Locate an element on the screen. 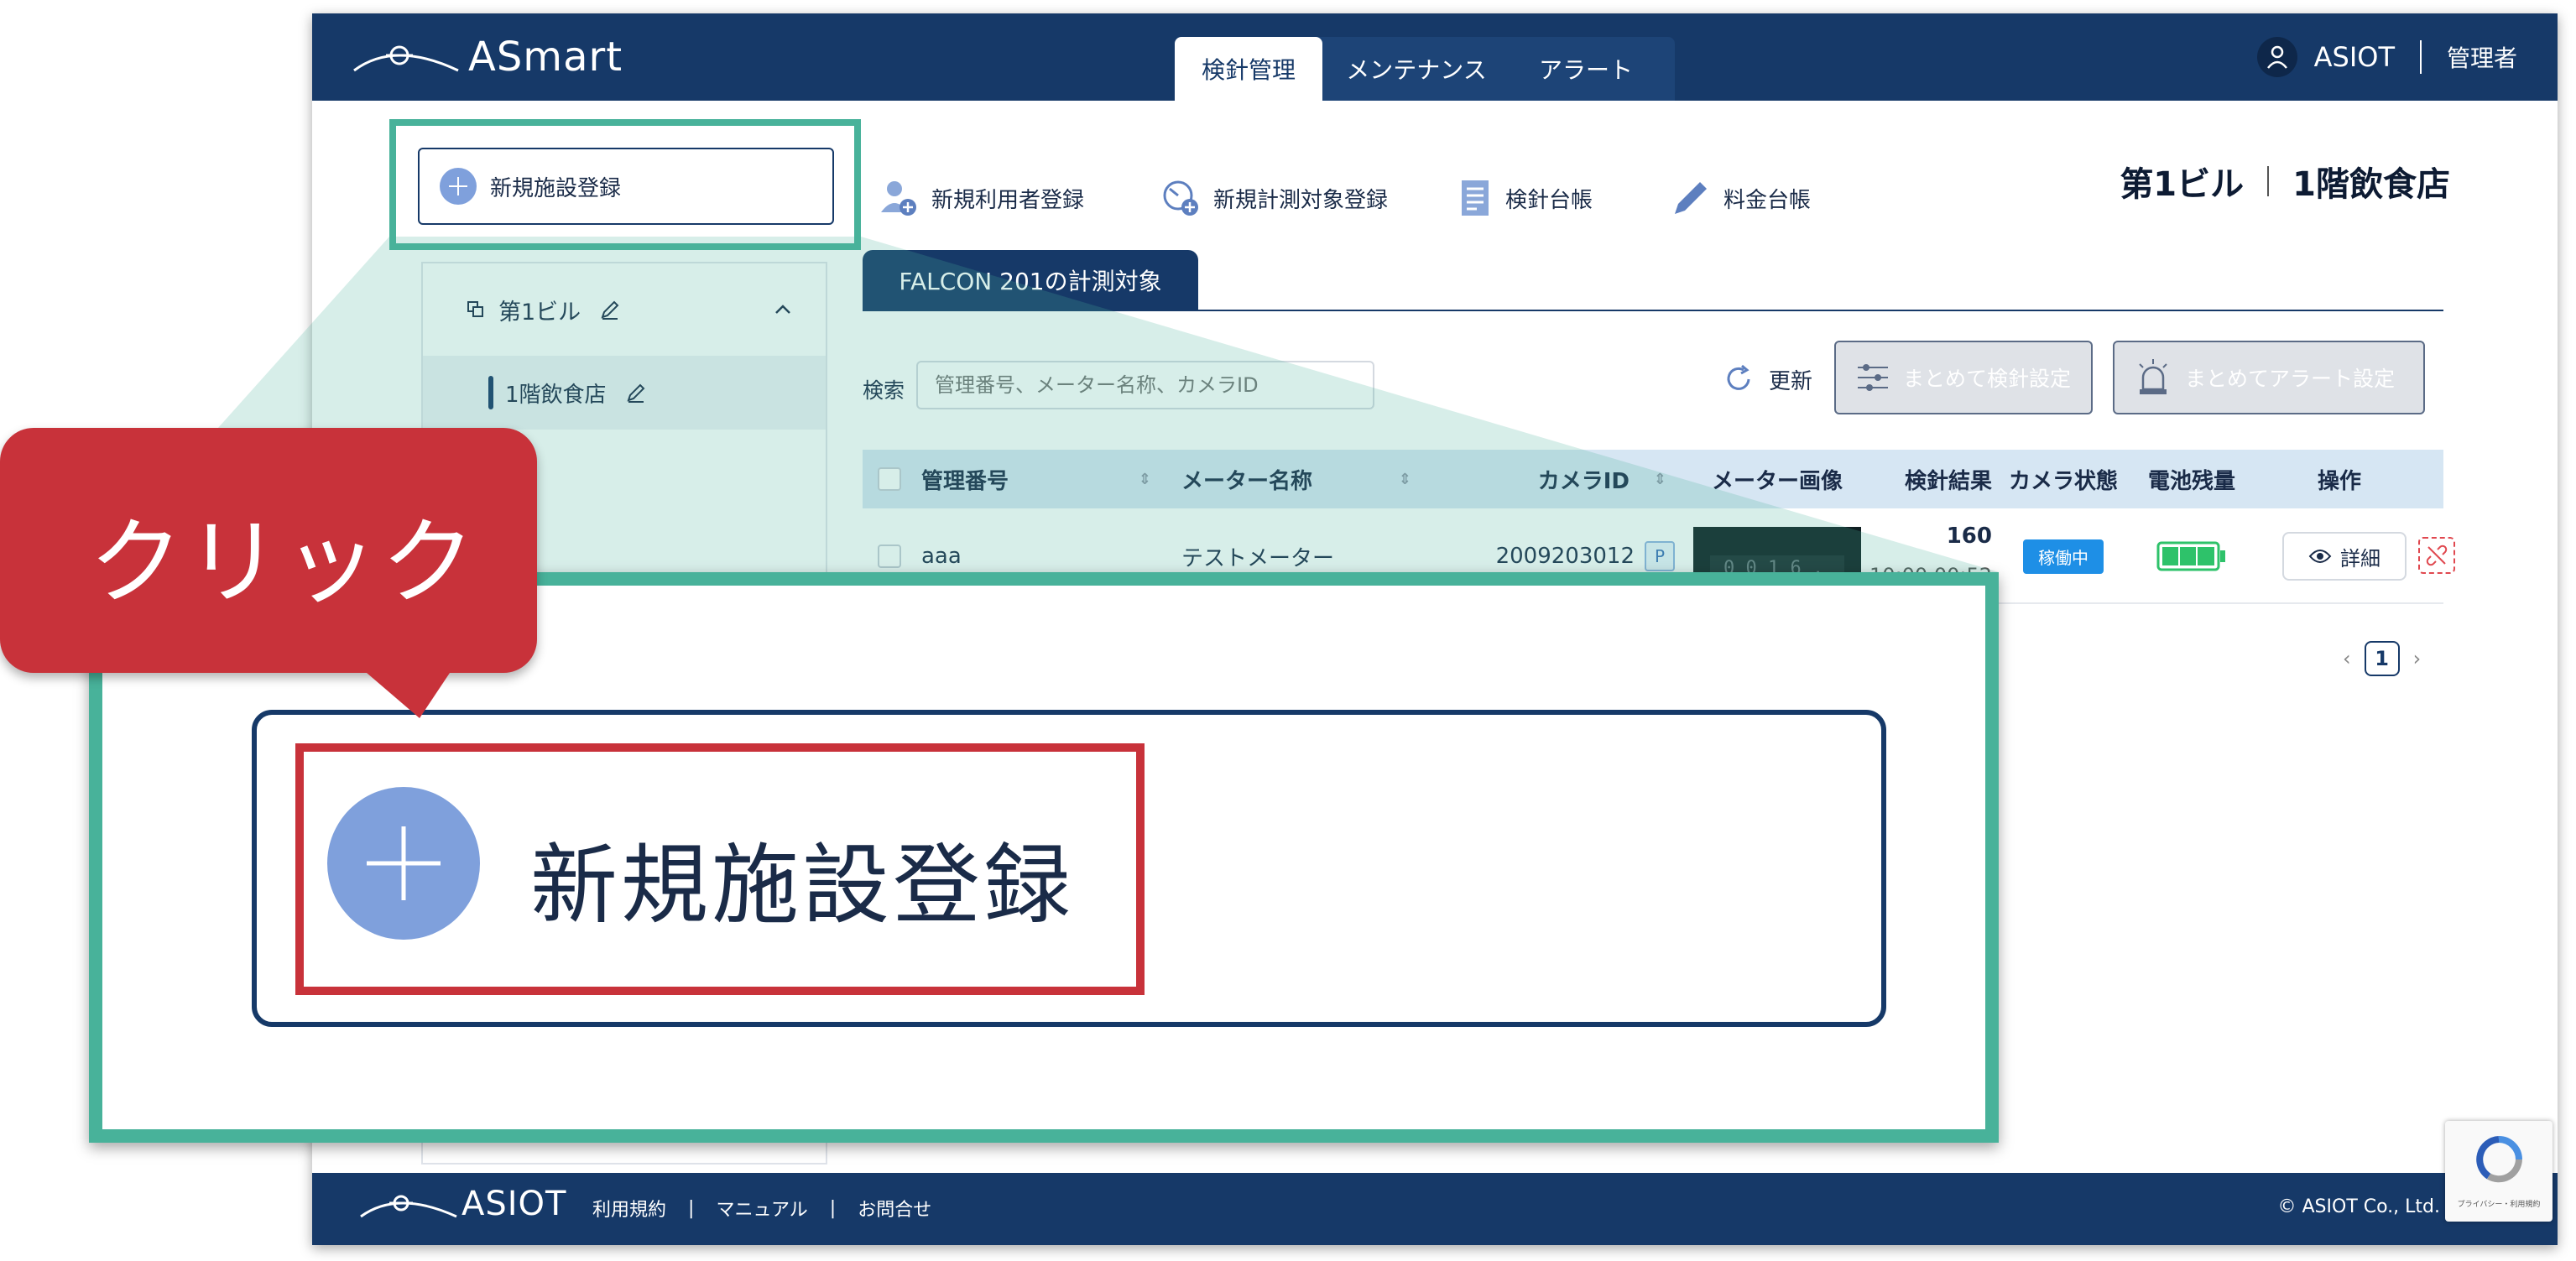  callout-text: クリック is located at coordinates (283, 562).